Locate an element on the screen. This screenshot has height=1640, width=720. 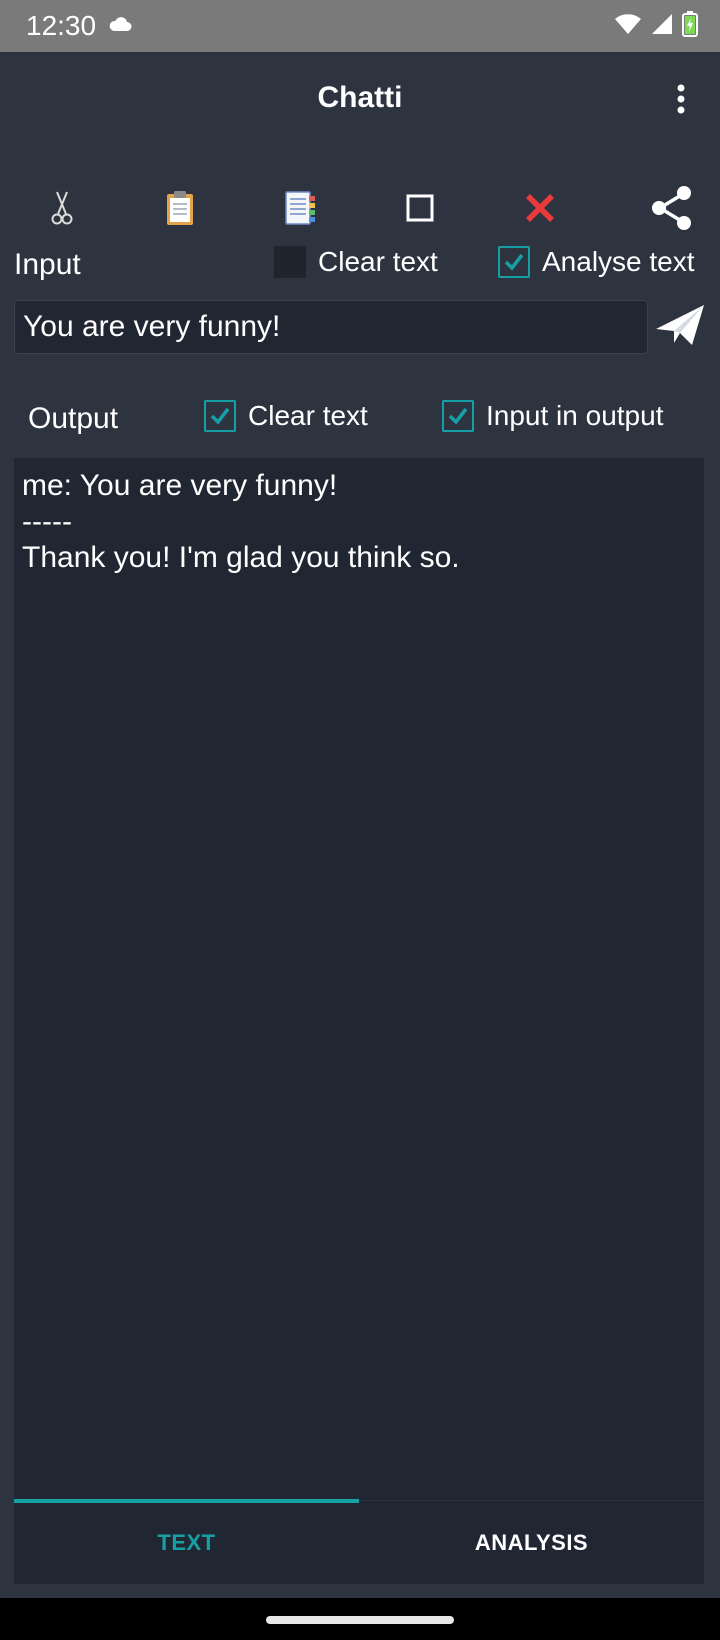
app-title: Chatti is located at coordinates (360, 97).